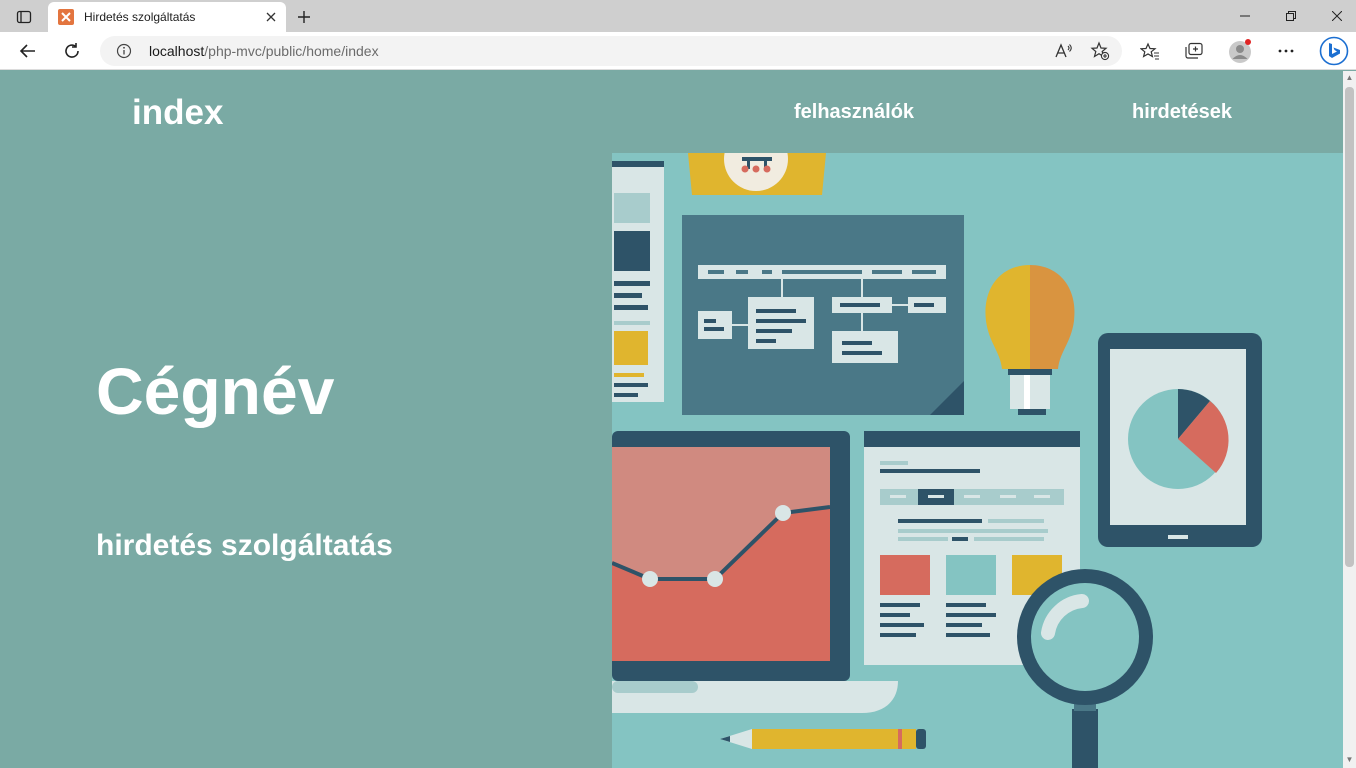  I want to click on back-button, so click(28, 51).